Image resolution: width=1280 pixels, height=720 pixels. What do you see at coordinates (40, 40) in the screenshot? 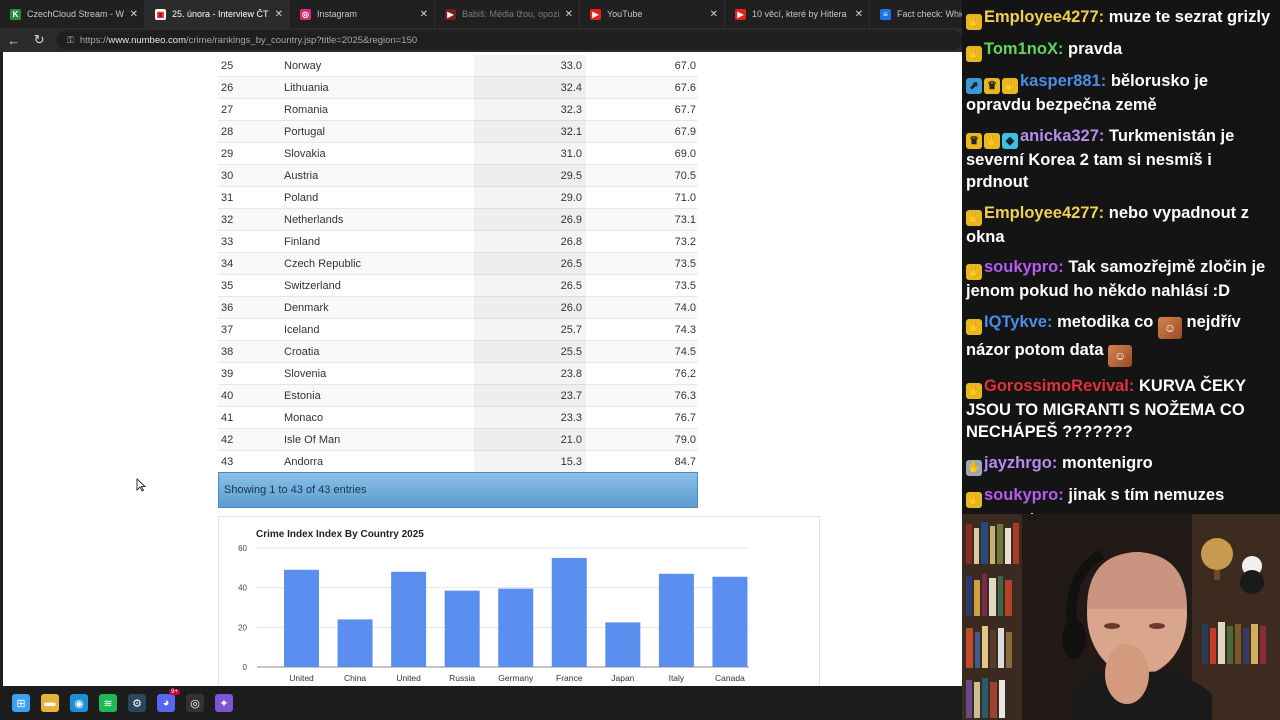
I see `reload-icon: ↻` at bounding box center [40, 40].